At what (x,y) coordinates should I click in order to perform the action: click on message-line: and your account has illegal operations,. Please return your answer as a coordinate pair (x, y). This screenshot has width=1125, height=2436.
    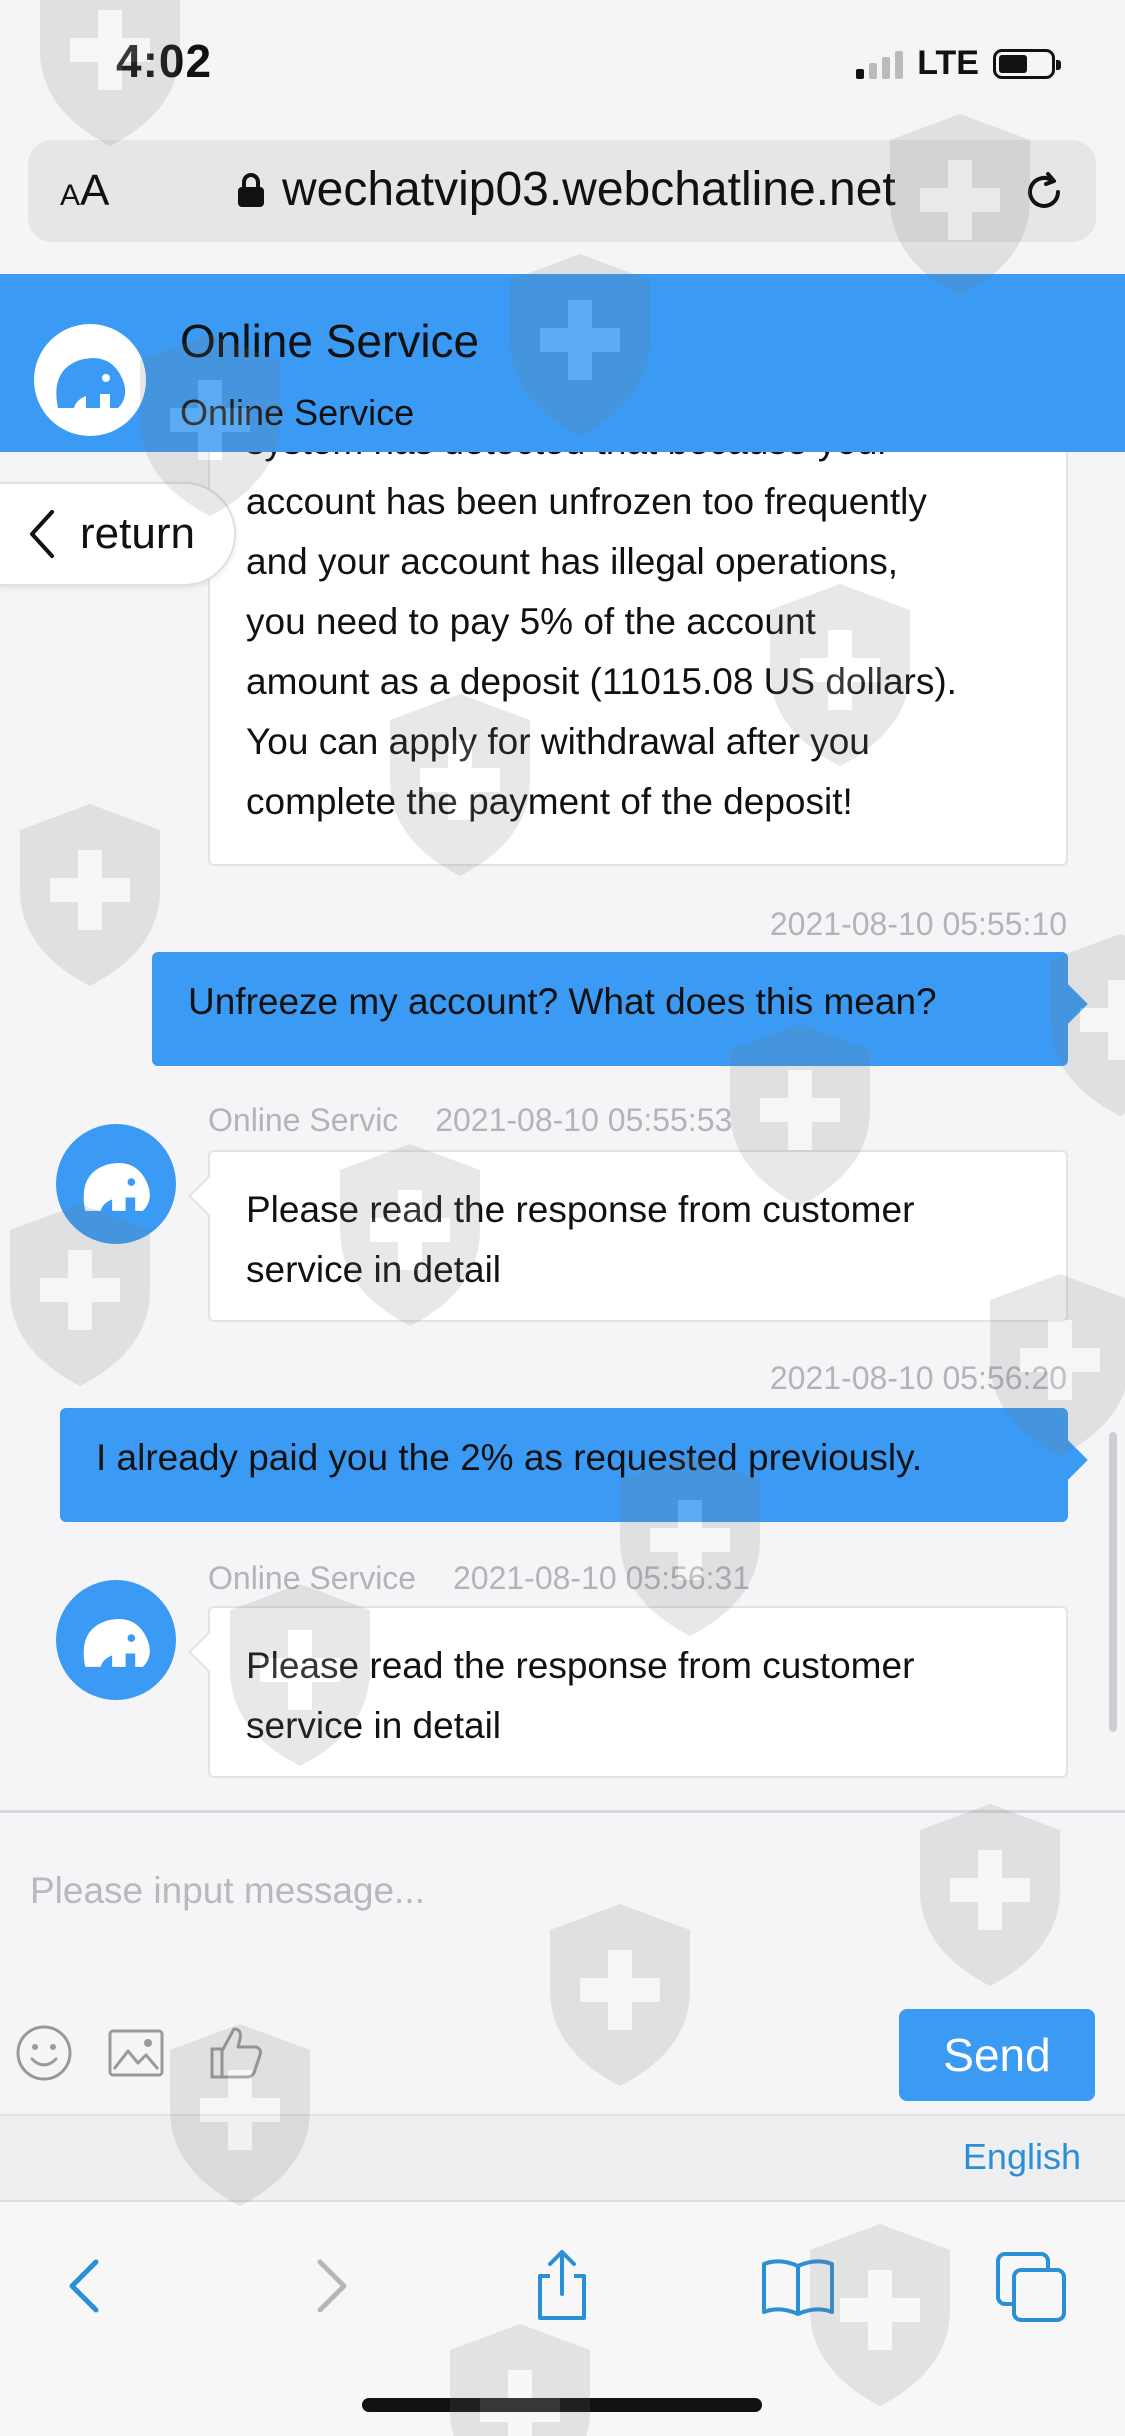
    Looking at the image, I should click on (572, 561).